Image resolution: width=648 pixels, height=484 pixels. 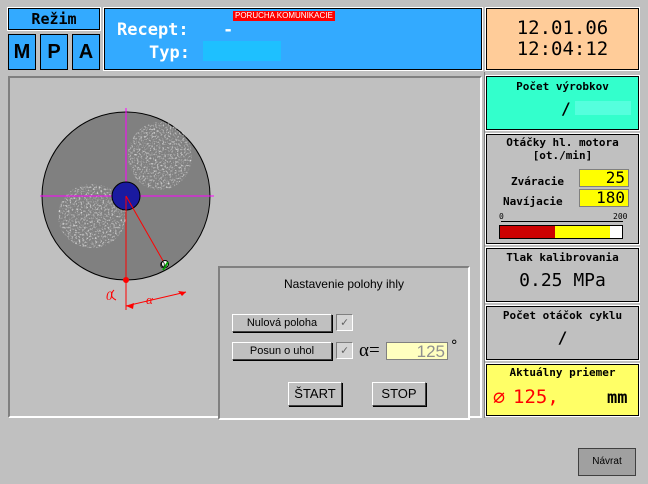 I want to click on speed-bar, so click(x=561, y=232).